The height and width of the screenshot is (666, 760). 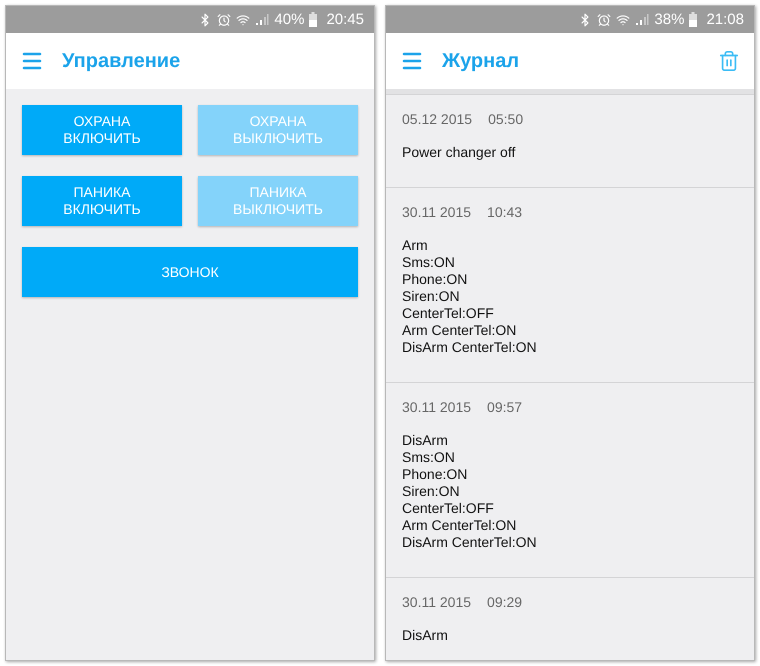 What do you see at coordinates (669, 19) in the screenshot?
I see `battery-percent: 38%` at bounding box center [669, 19].